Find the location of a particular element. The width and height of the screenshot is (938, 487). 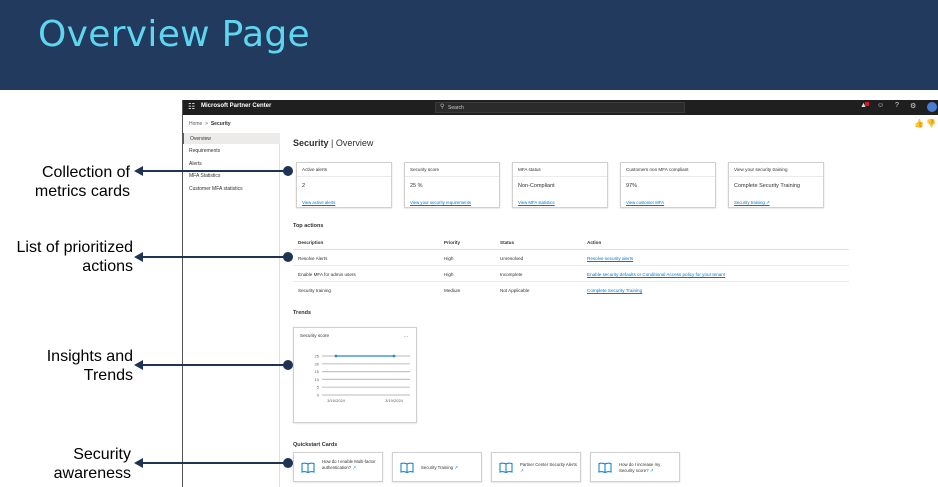

quickstart-card-security-alerts: Partner Center Security Alerts ↗ is located at coordinates (536, 467).